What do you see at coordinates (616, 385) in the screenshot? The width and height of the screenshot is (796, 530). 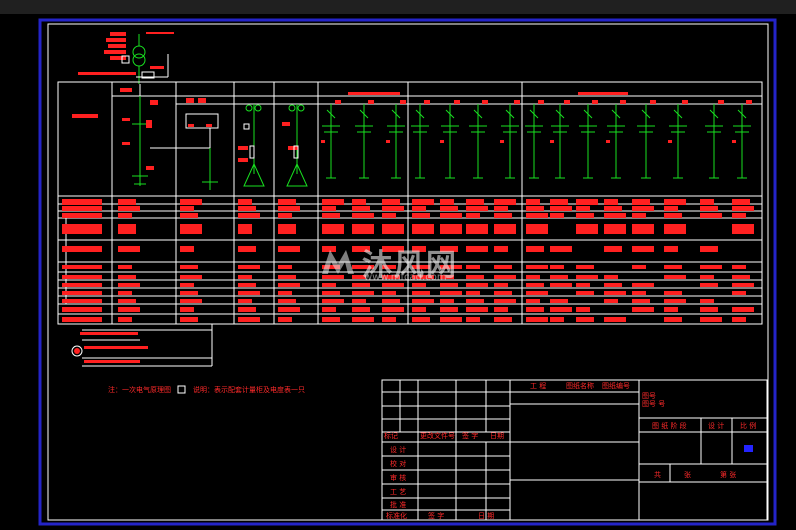 I see `tb-drawing-no: 图纸编号` at bounding box center [616, 385].